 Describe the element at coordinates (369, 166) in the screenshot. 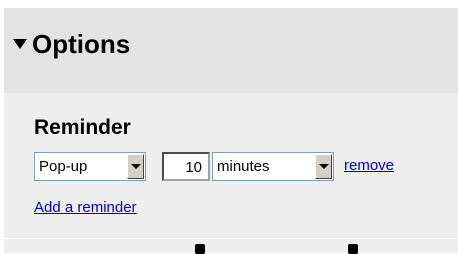

I see `remove-reminder-link: remove` at that location.